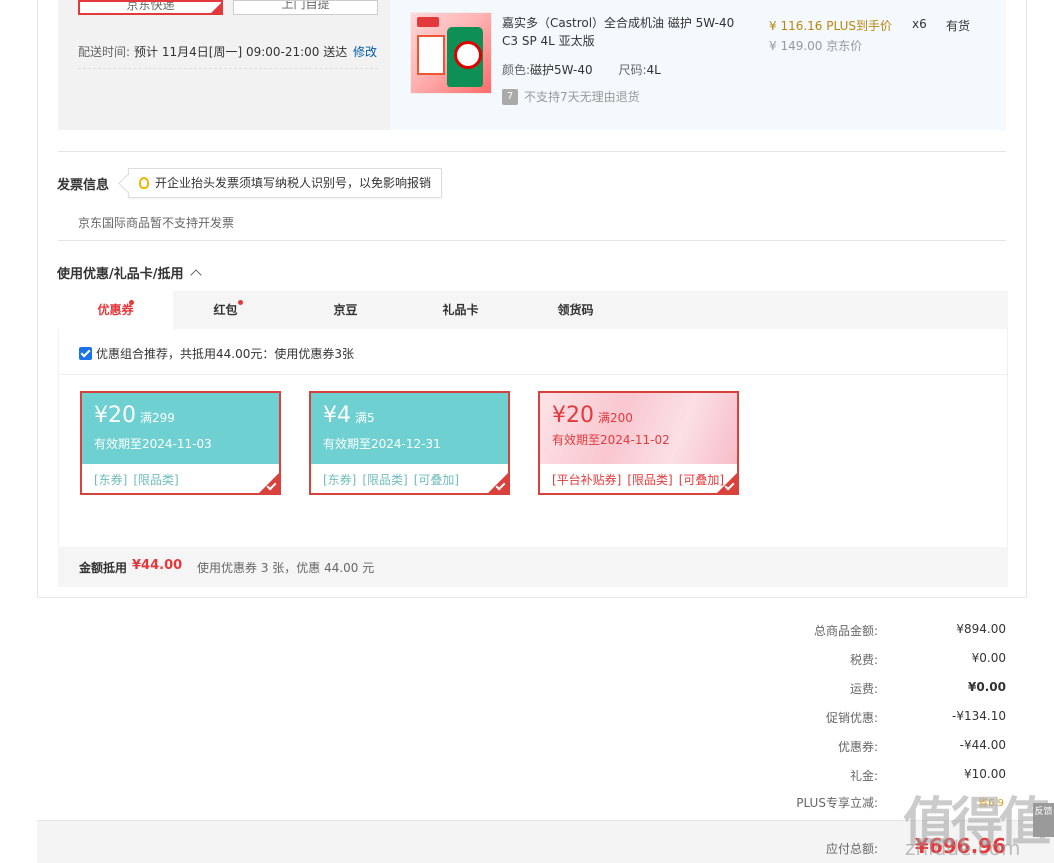  Describe the element at coordinates (837, 803) in the screenshot. I see `plus-discount-label: PLUS专享立减:` at that location.